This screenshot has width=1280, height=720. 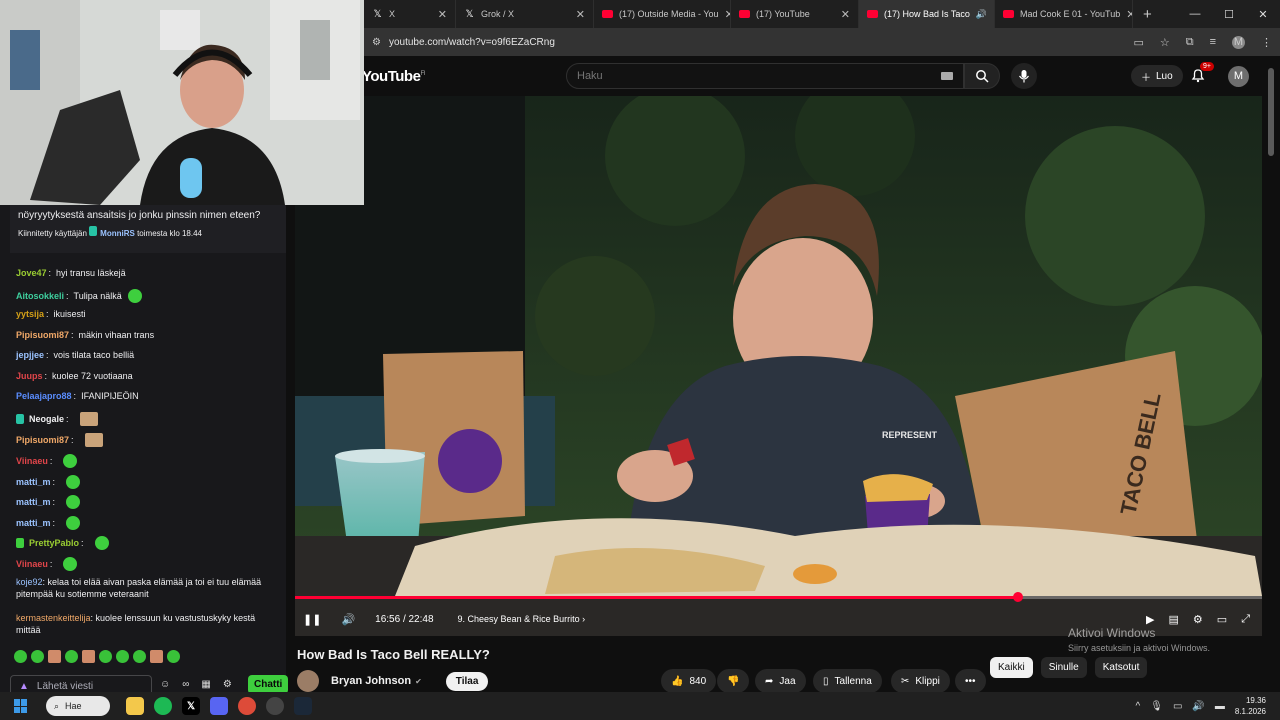 I want to click on chrome-icon, so click(x=247, y=706).